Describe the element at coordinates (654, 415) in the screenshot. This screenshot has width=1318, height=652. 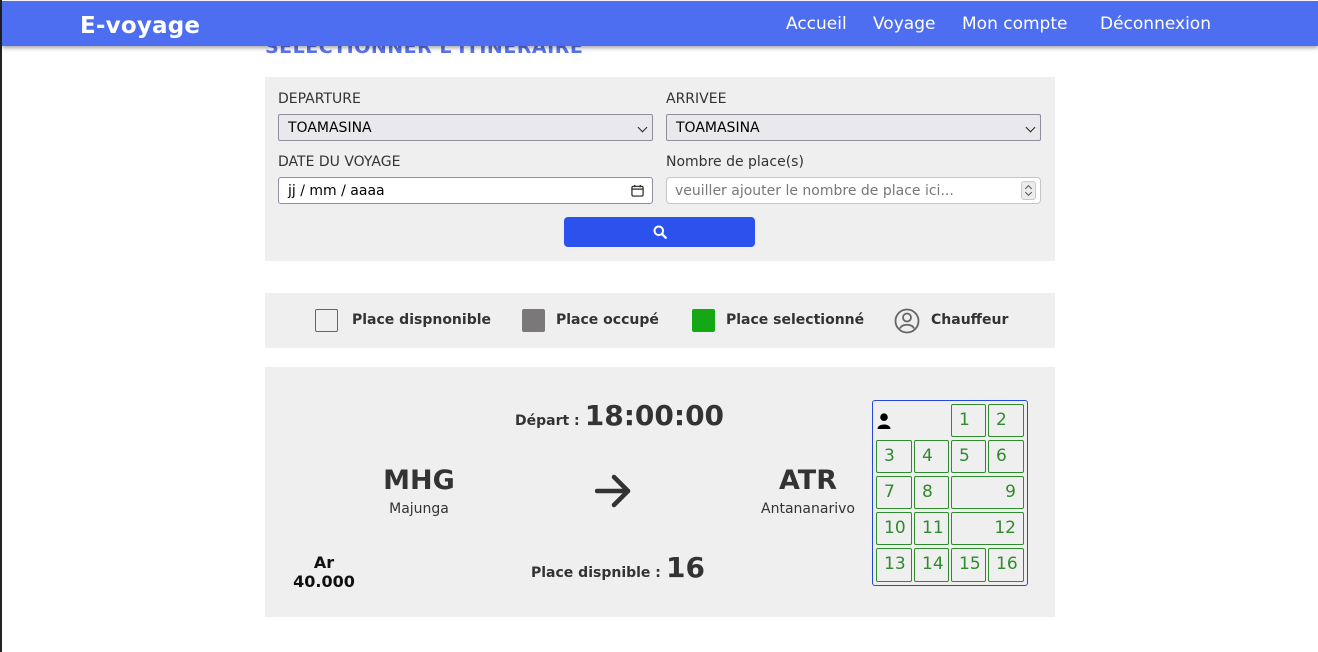
I see `depart-time: 18:00:00` at that location.